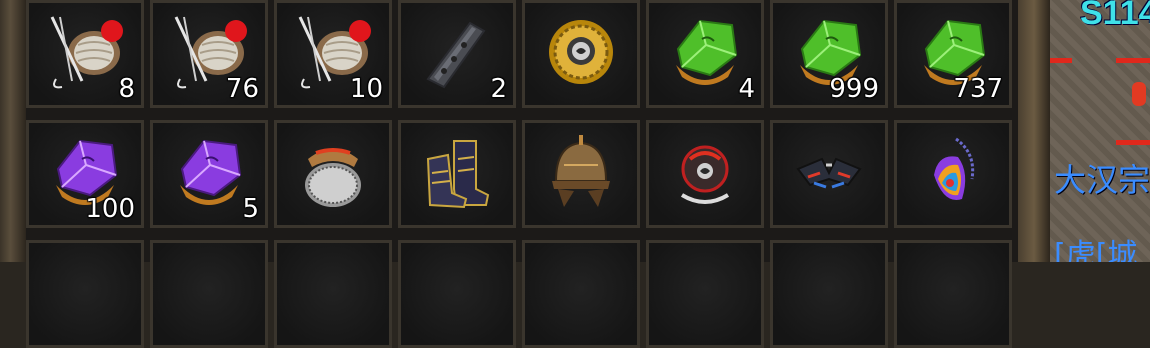  I want to click on inventory-slot: 100, so click(85, 174).